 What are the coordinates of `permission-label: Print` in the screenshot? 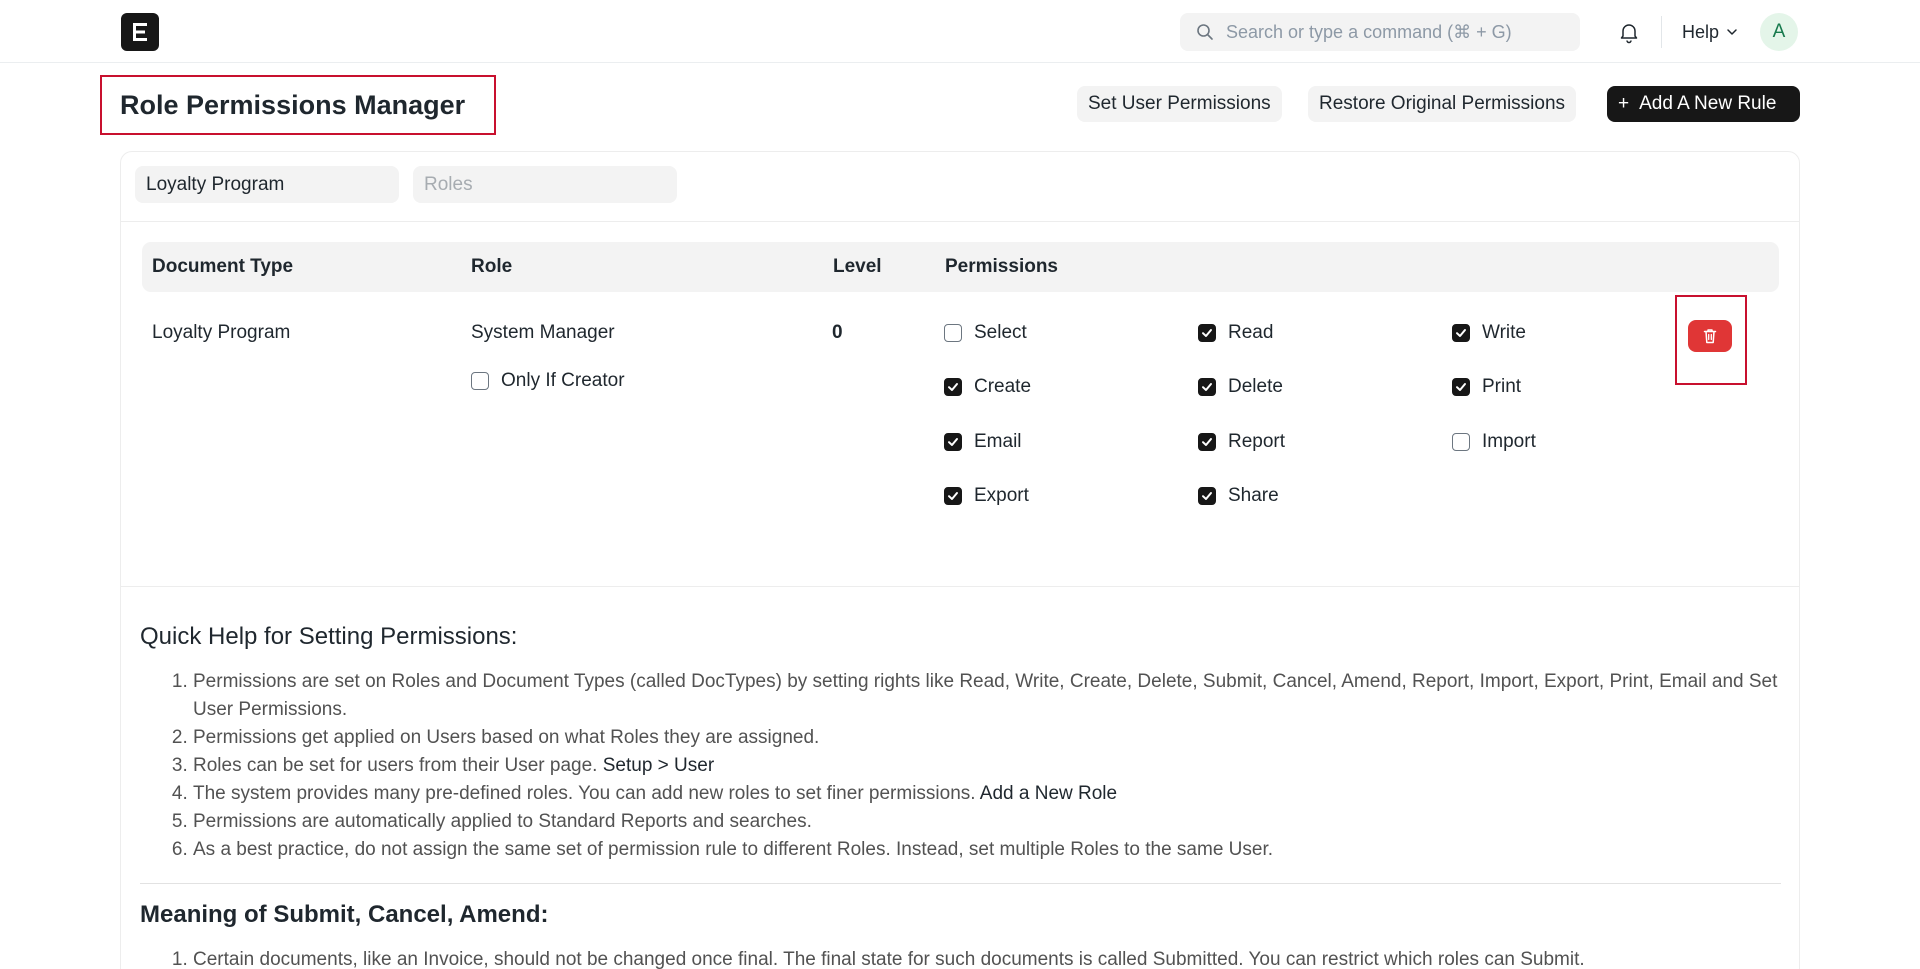 It's located at (1502, 386).